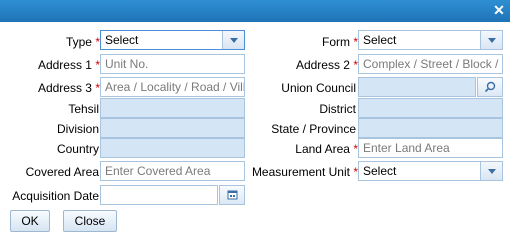  I want to click on land-area-label: Land Area *, so click(326, 149).